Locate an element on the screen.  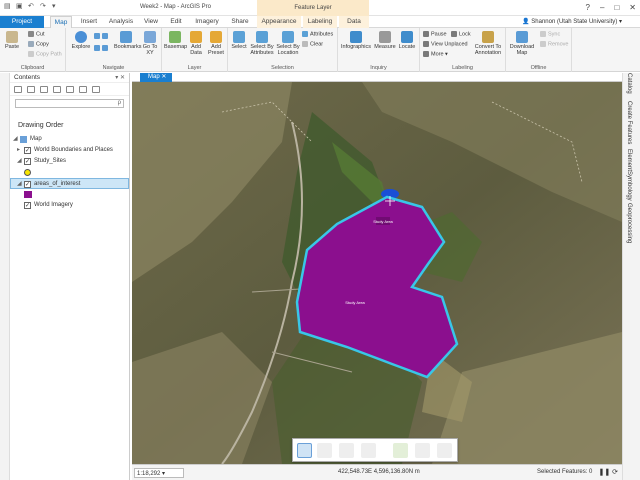
tab-share: Share is located at coordinates (240, 22).